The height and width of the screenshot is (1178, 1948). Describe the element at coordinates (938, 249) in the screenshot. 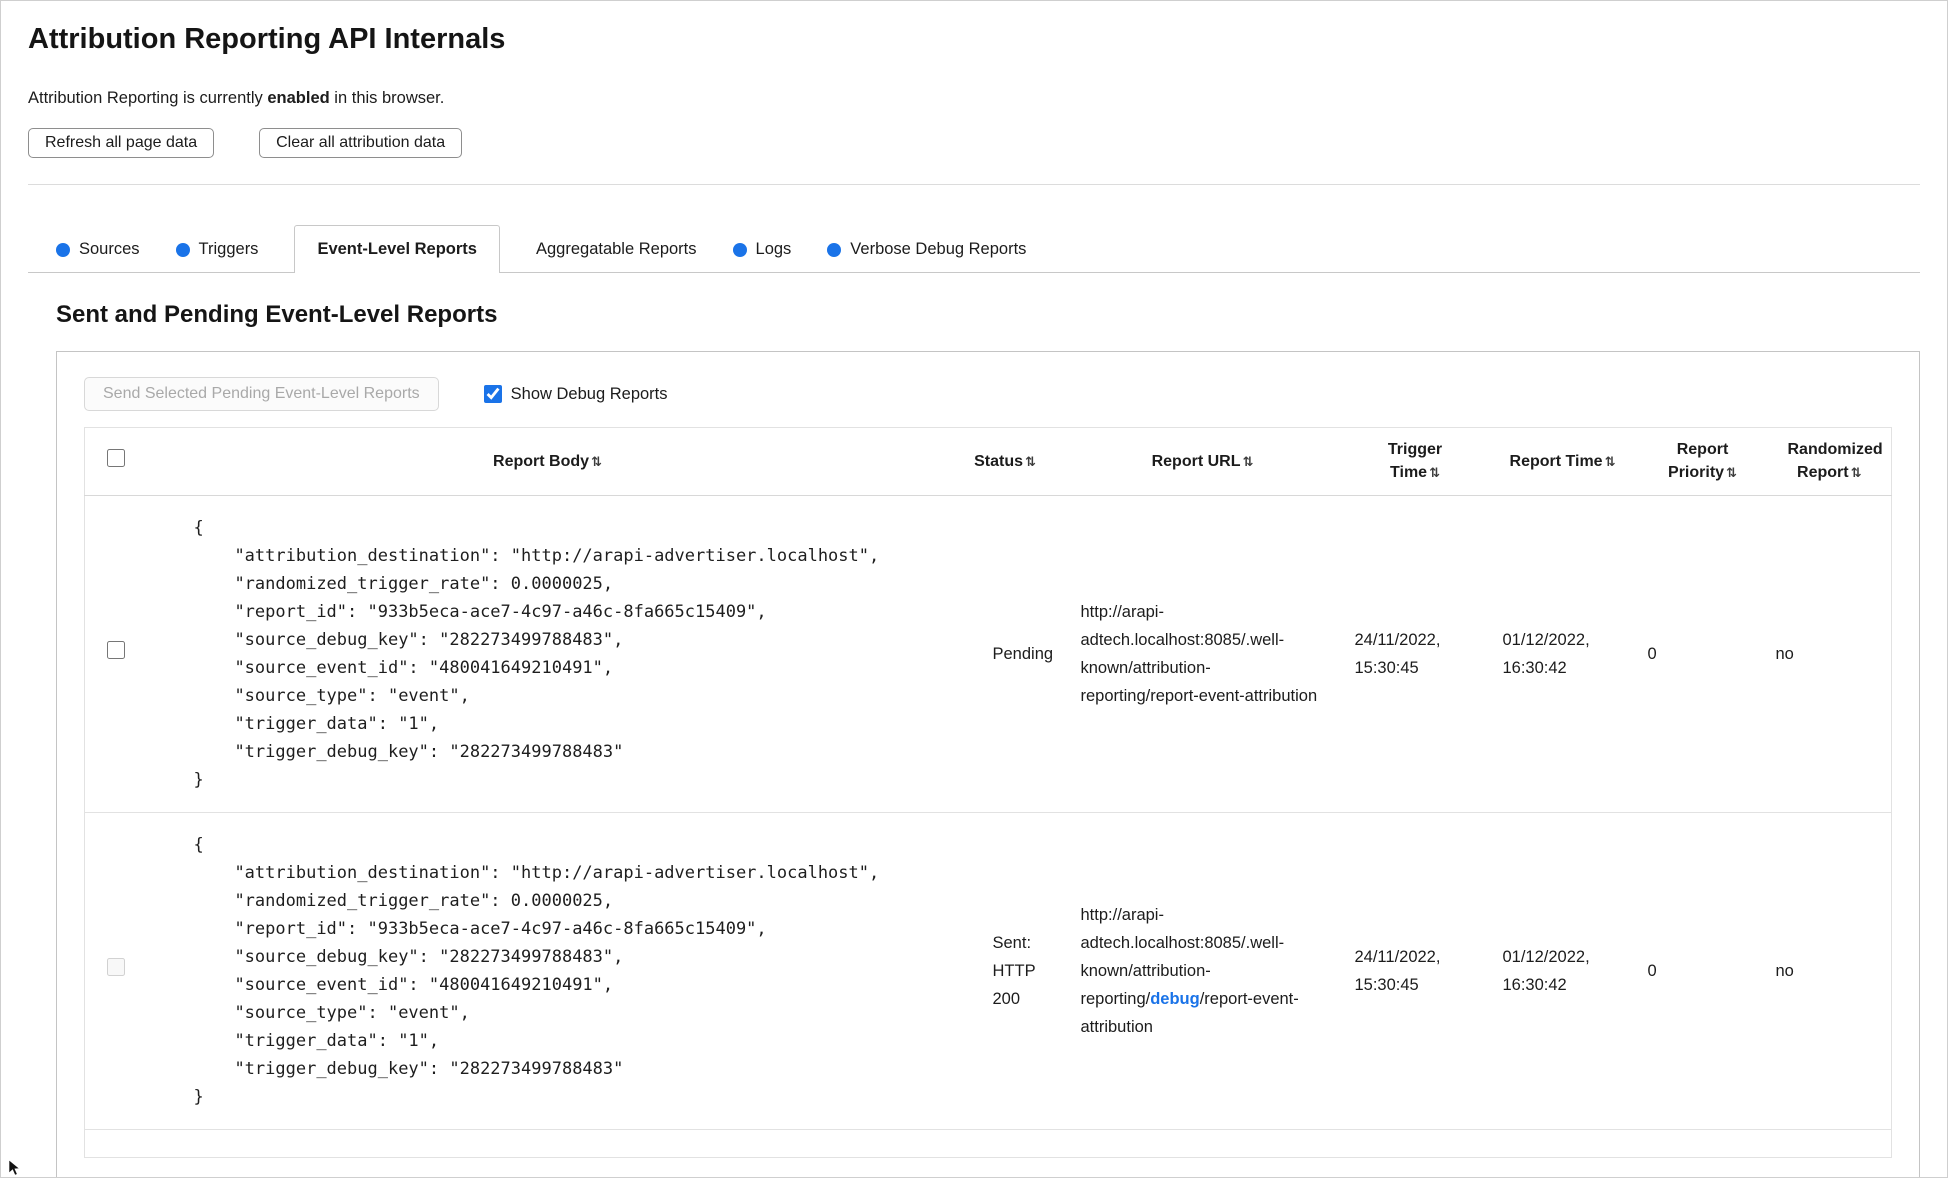

I see `tab-verbose-debug-reports-label: Verbose Debug Reports` at that location.